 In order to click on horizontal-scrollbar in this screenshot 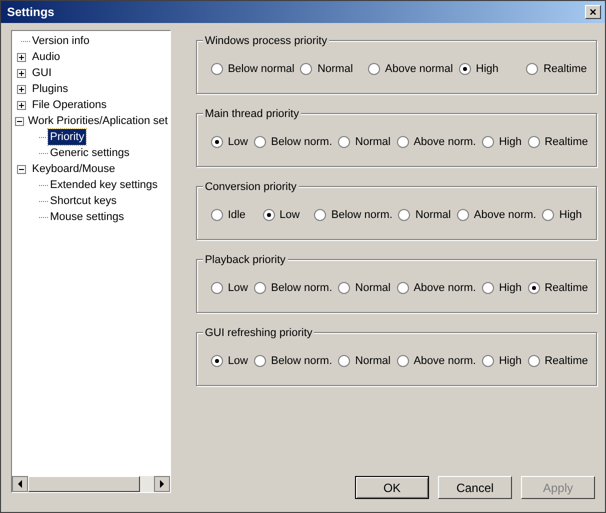, I will do `click(91, 484)`.